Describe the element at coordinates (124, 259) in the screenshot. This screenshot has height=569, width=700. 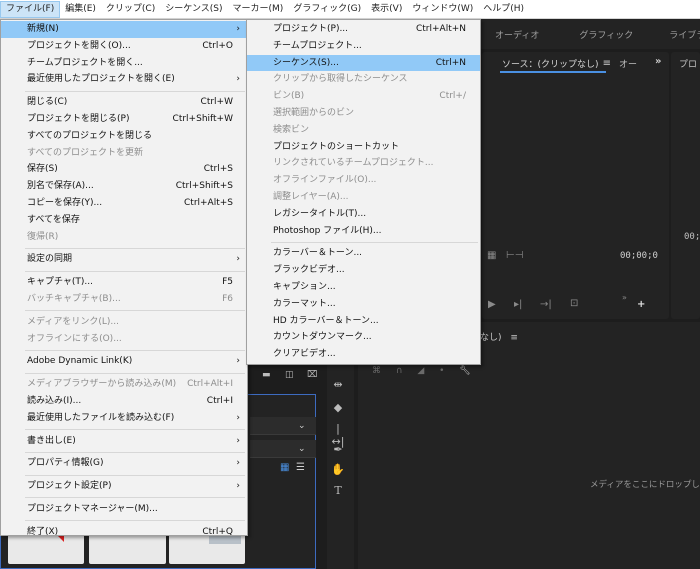
I see `file-menu-item-15: 設定の同期 ›` at that location.